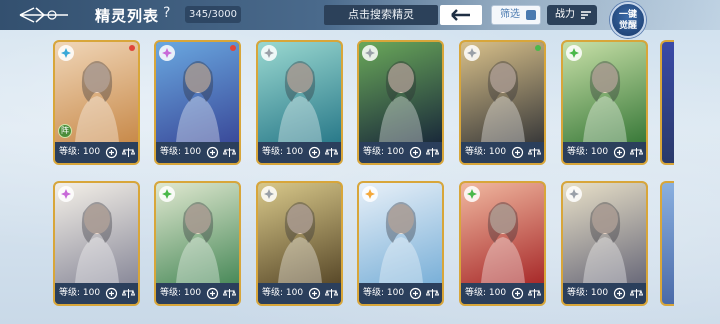 The height and width of the screenshot is (324, 720). What do you see at coordinates (166, 13) in the screenshot?
I see `help-icon: ?` at bounding box center [166, 13].